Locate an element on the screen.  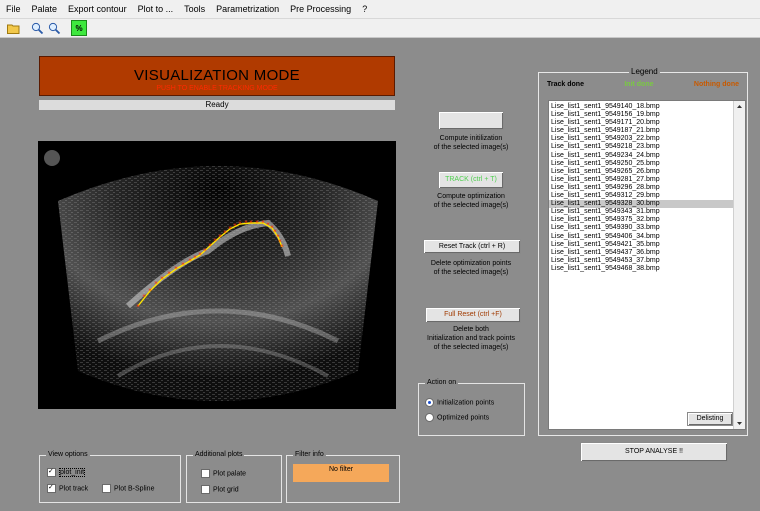
track-button-label: TRACK (ctrl + T) is located at coordinates (471, 179).